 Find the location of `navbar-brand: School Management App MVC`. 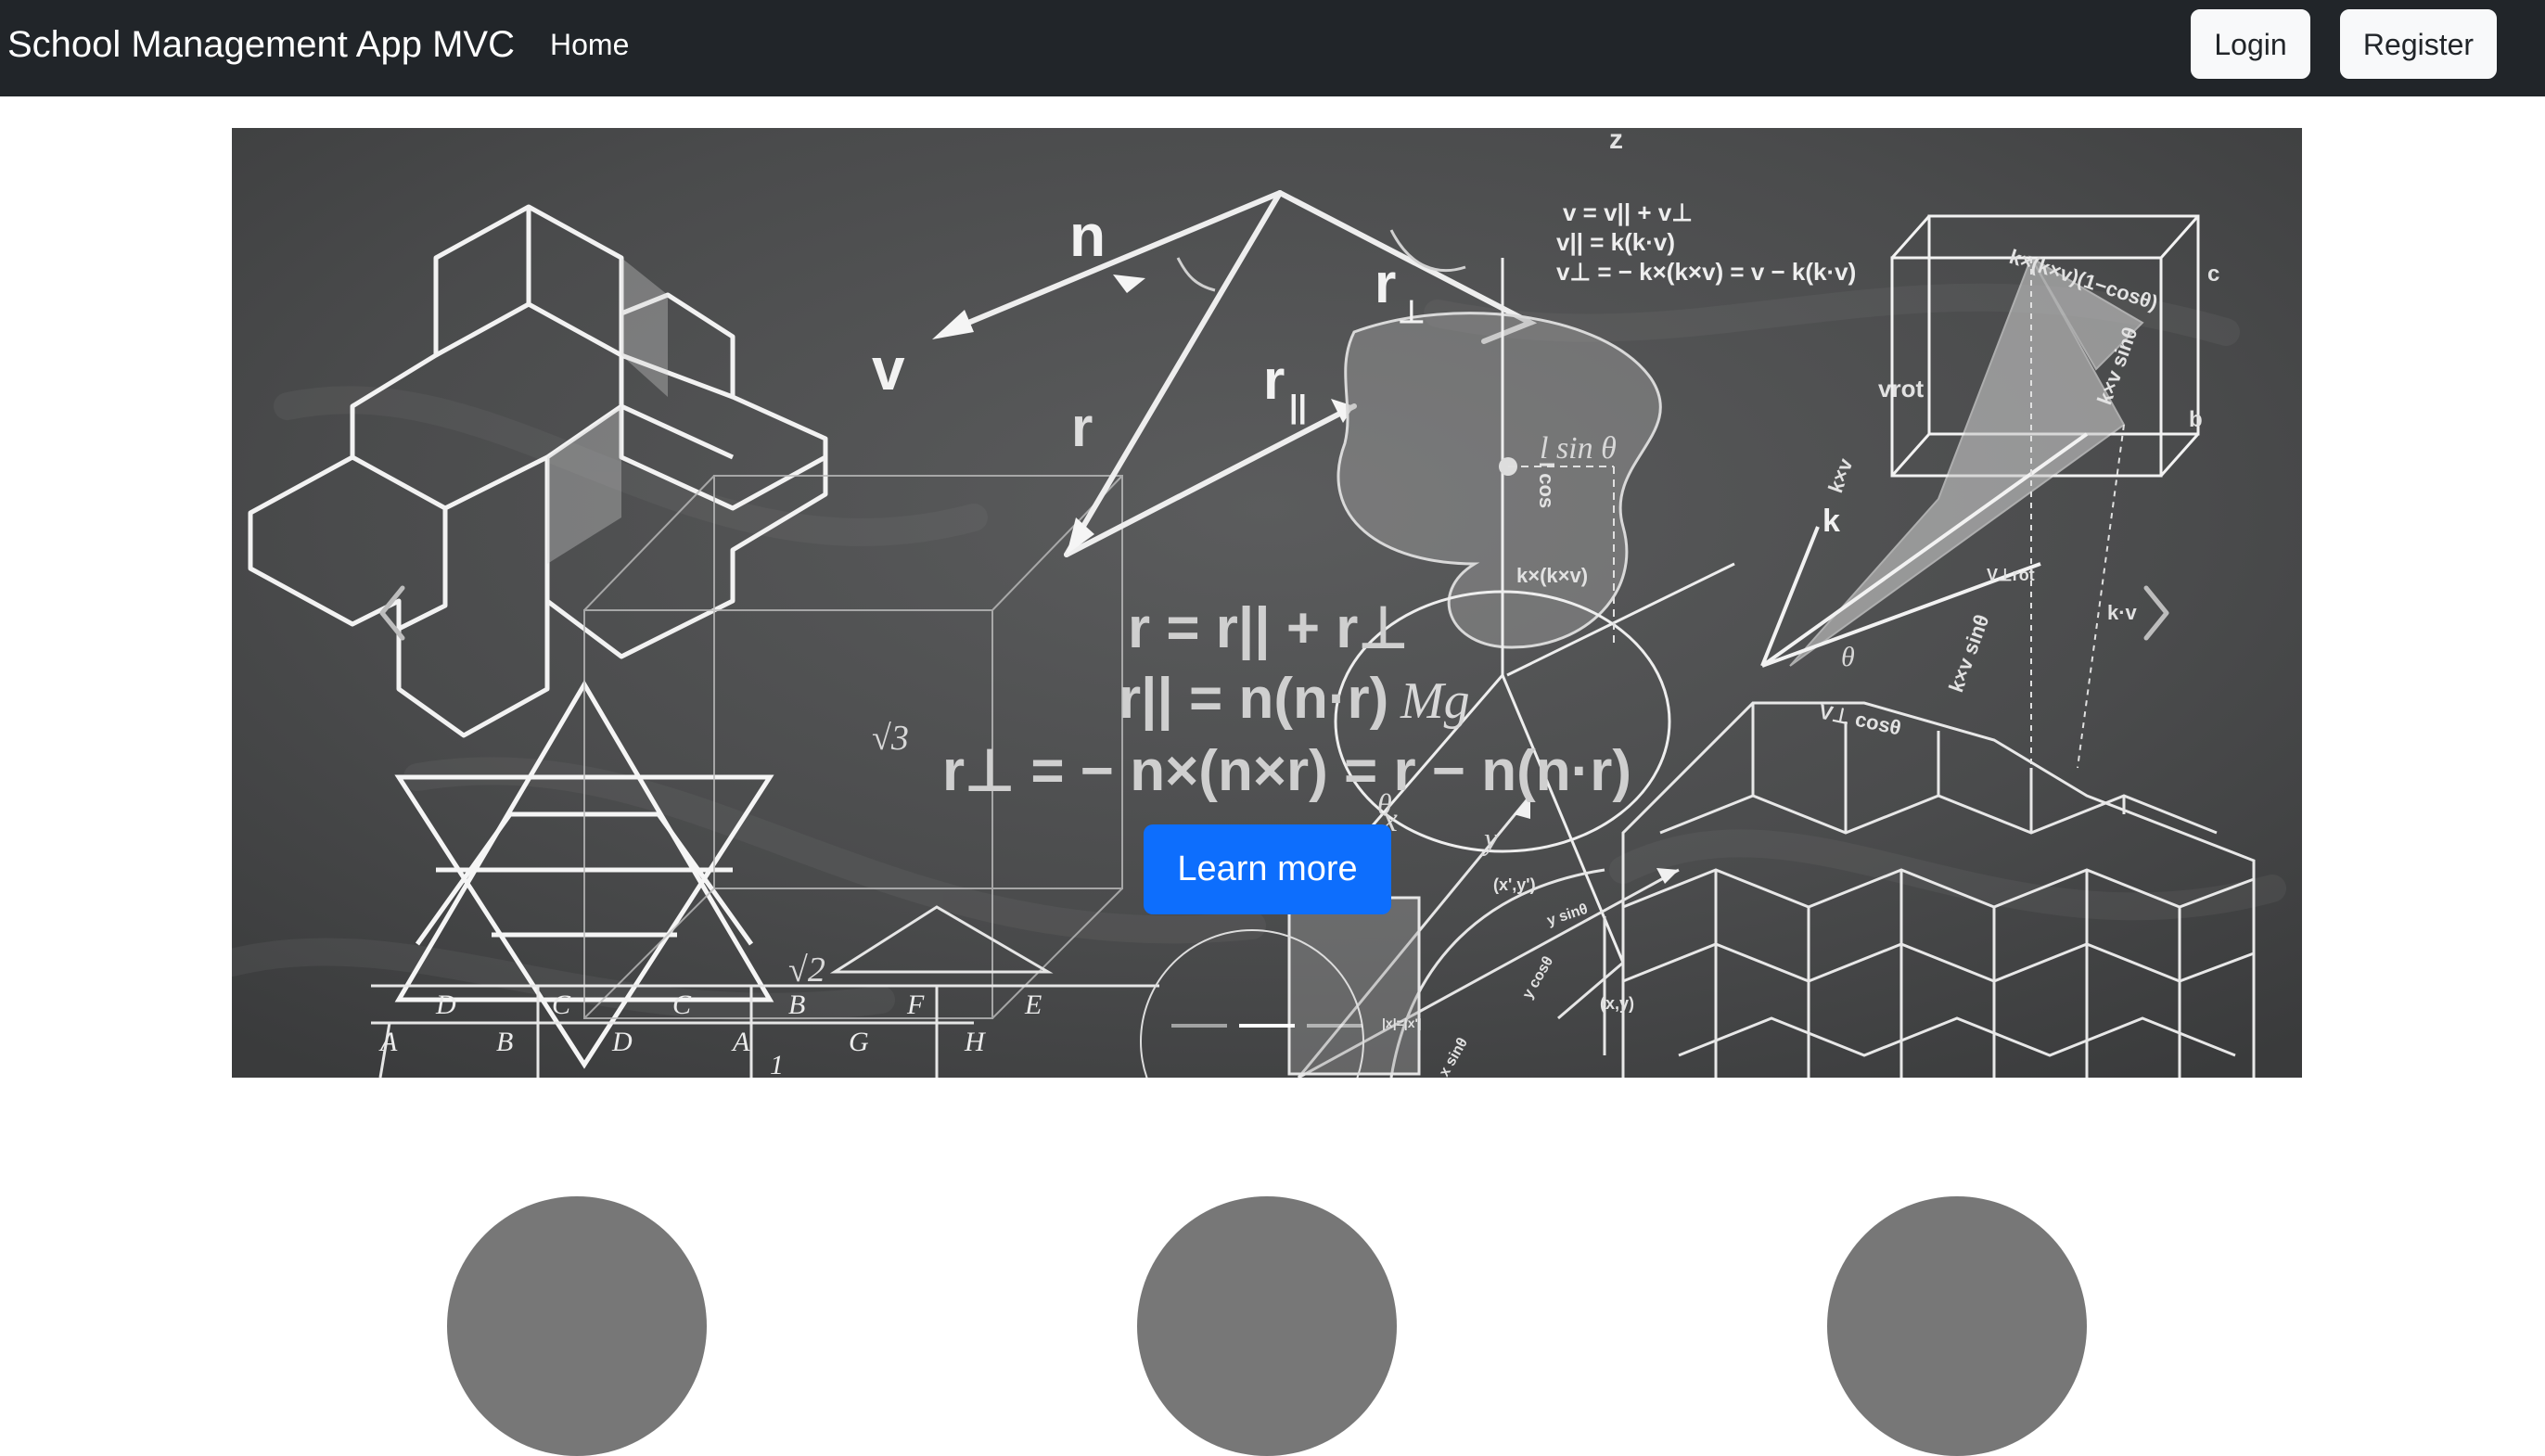

navbar-brand: School Management App MVC is located at coordinates (261, 44).